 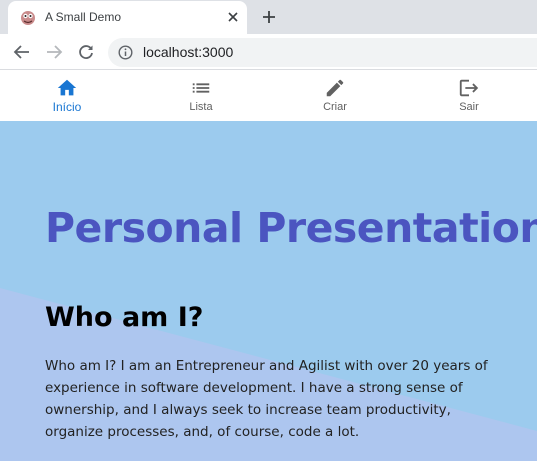 I want to click on pencil-icon, so click(x=335, y=88).